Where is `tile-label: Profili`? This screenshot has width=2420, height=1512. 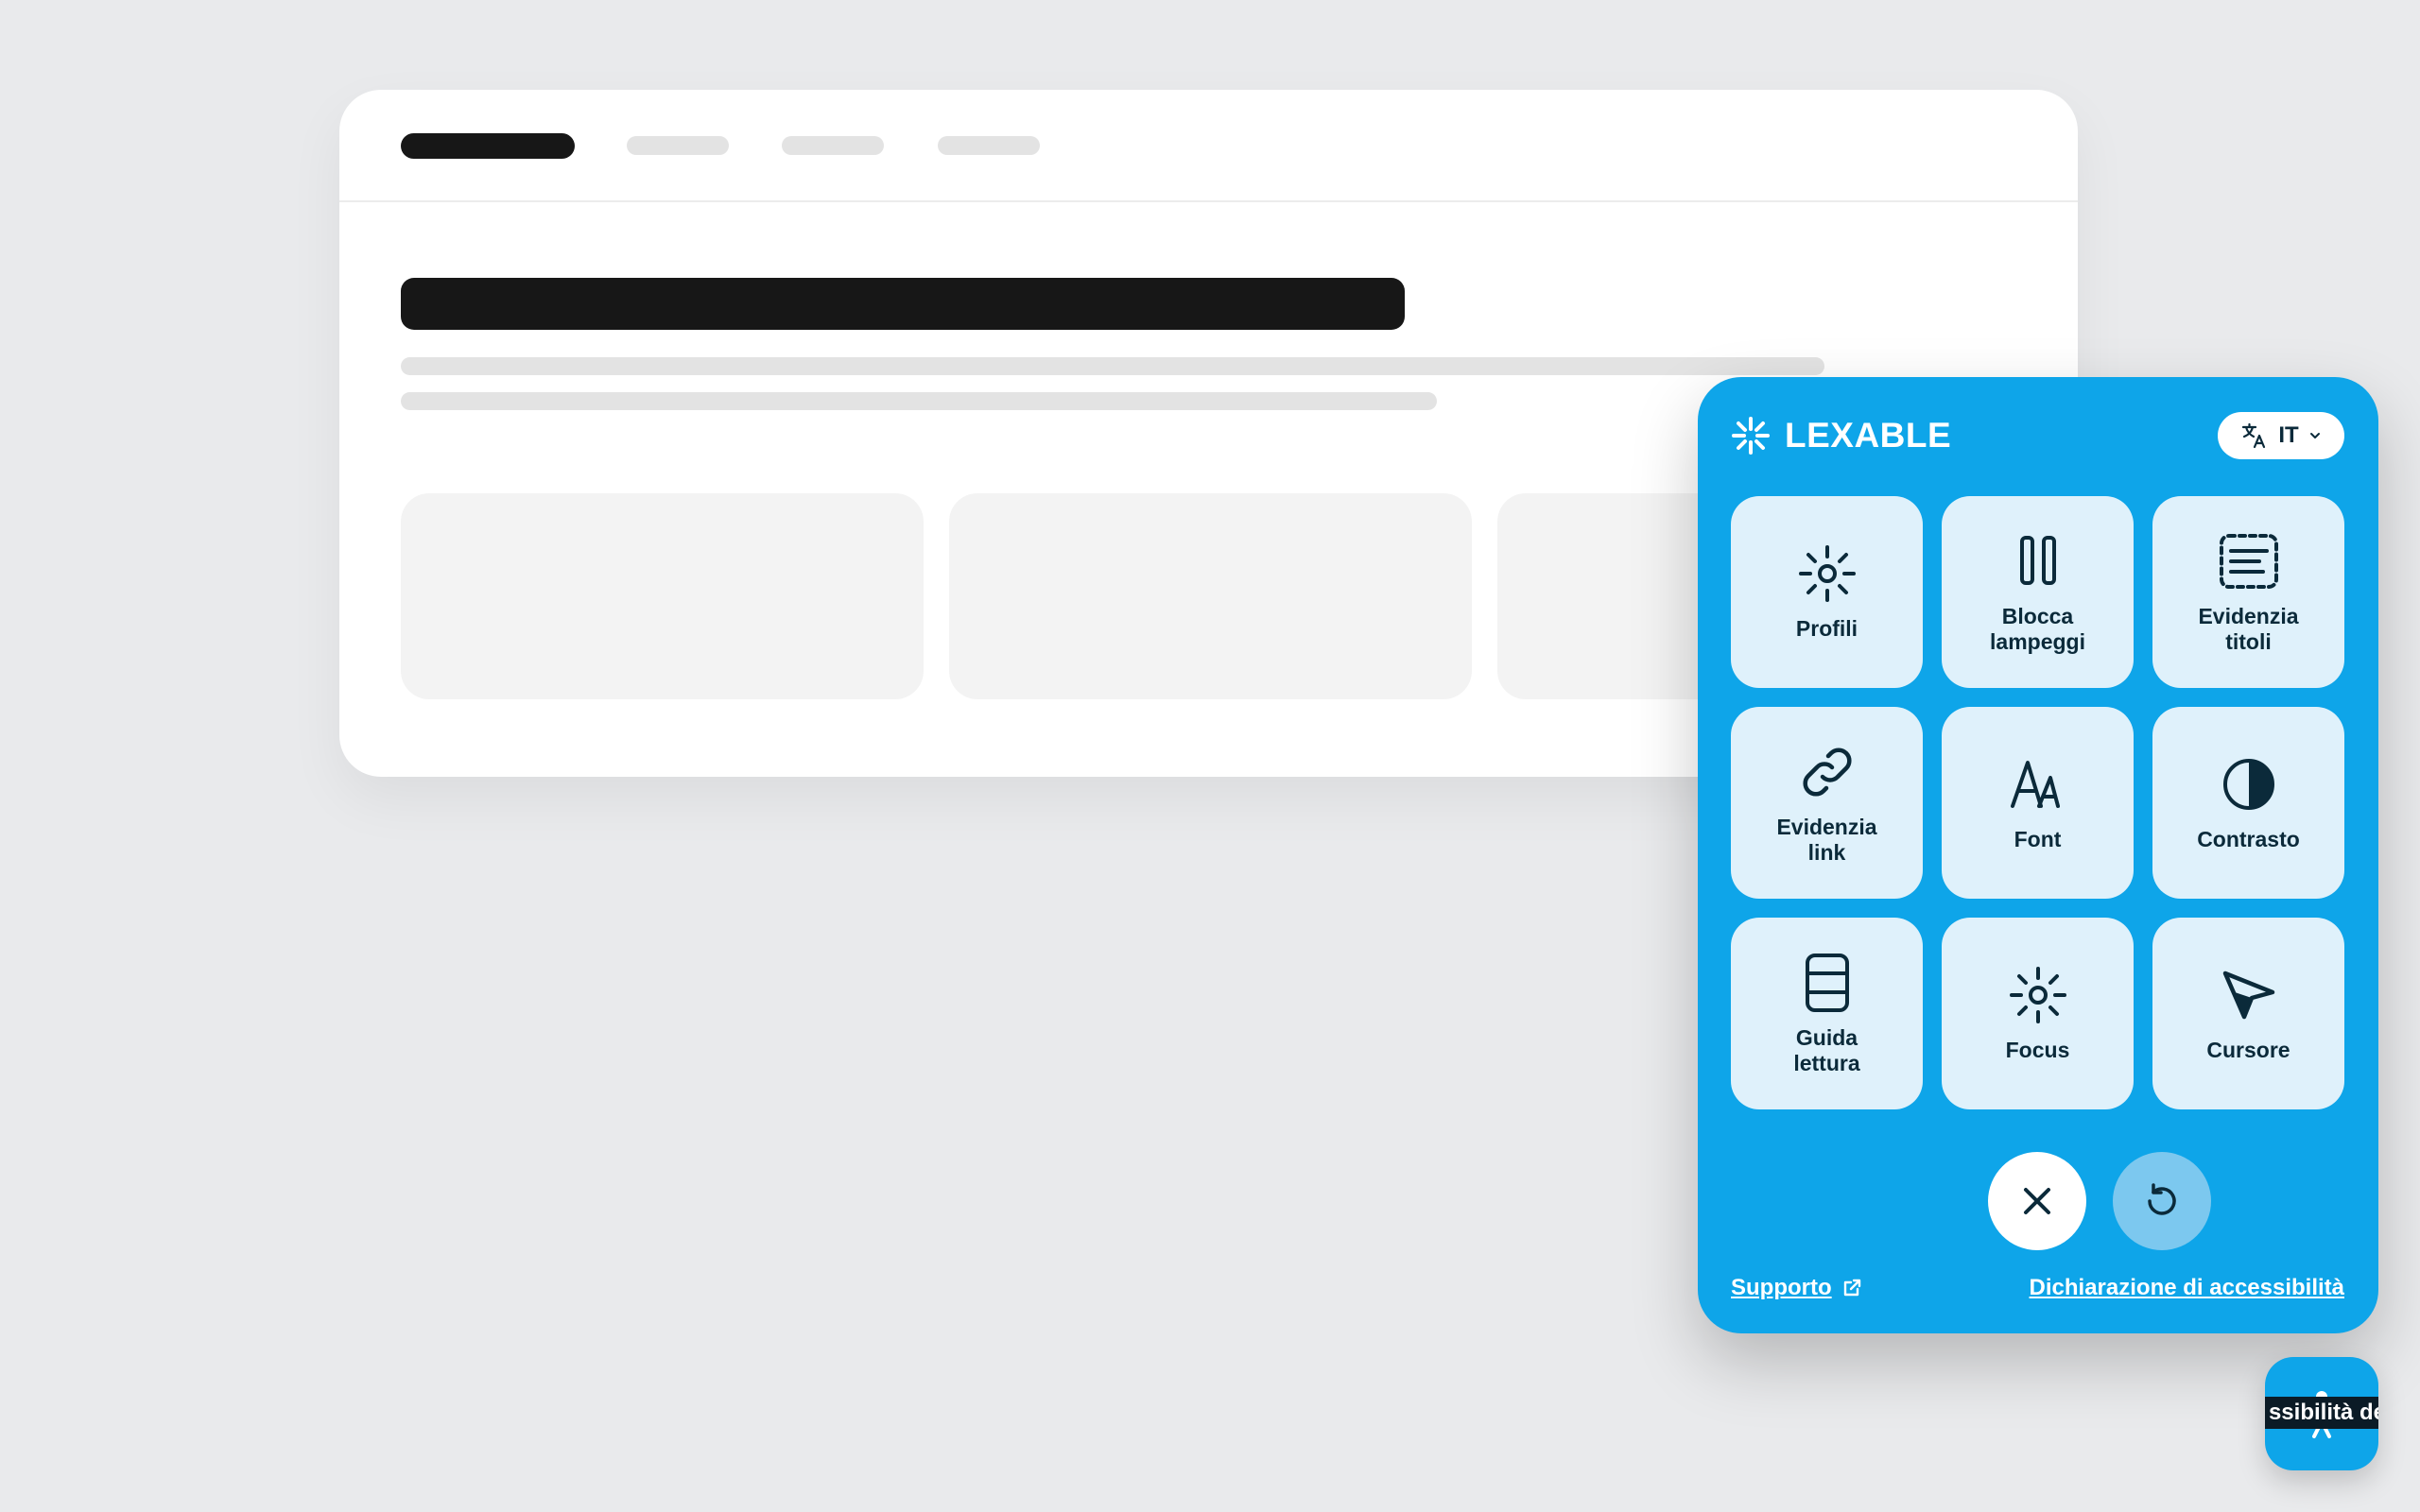 tile-label: Profili is located at coordinates (1826, 628).